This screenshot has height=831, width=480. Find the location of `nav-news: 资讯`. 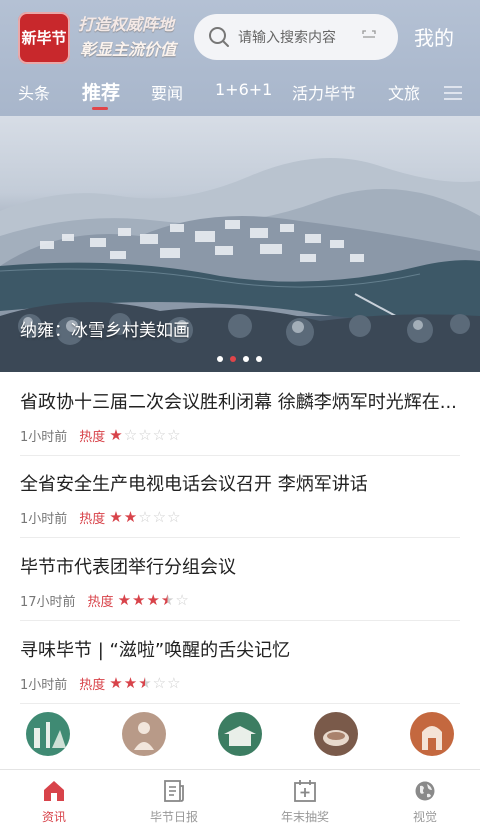

nav-news: 资讯 is located at coordinates (54, 801).